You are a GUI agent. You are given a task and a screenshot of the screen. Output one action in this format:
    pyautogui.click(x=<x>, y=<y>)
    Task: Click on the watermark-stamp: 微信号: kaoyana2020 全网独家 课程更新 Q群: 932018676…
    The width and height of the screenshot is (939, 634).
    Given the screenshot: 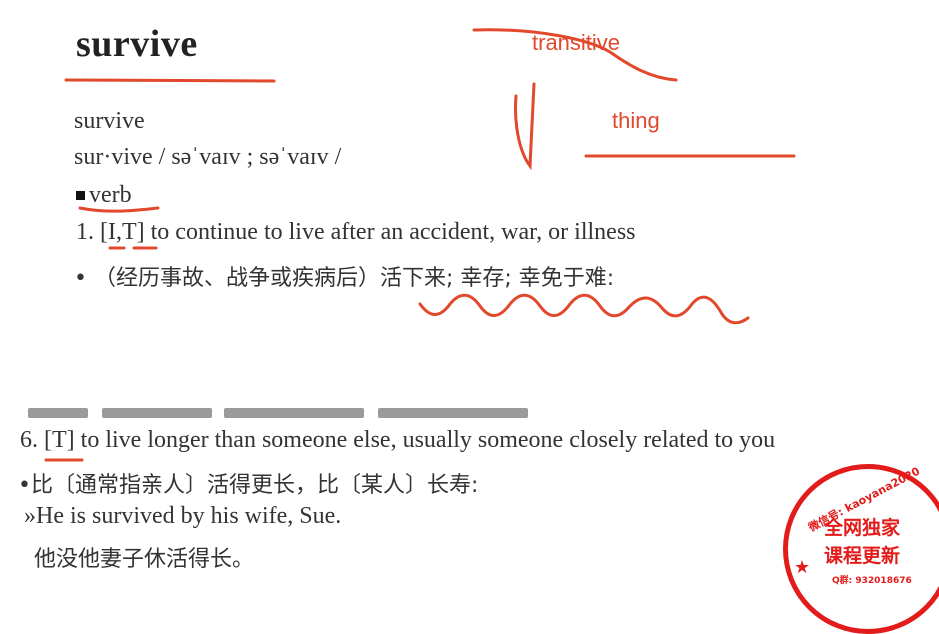 What is the action you would take?
    pyautogui.click(x=861, y=549)
    